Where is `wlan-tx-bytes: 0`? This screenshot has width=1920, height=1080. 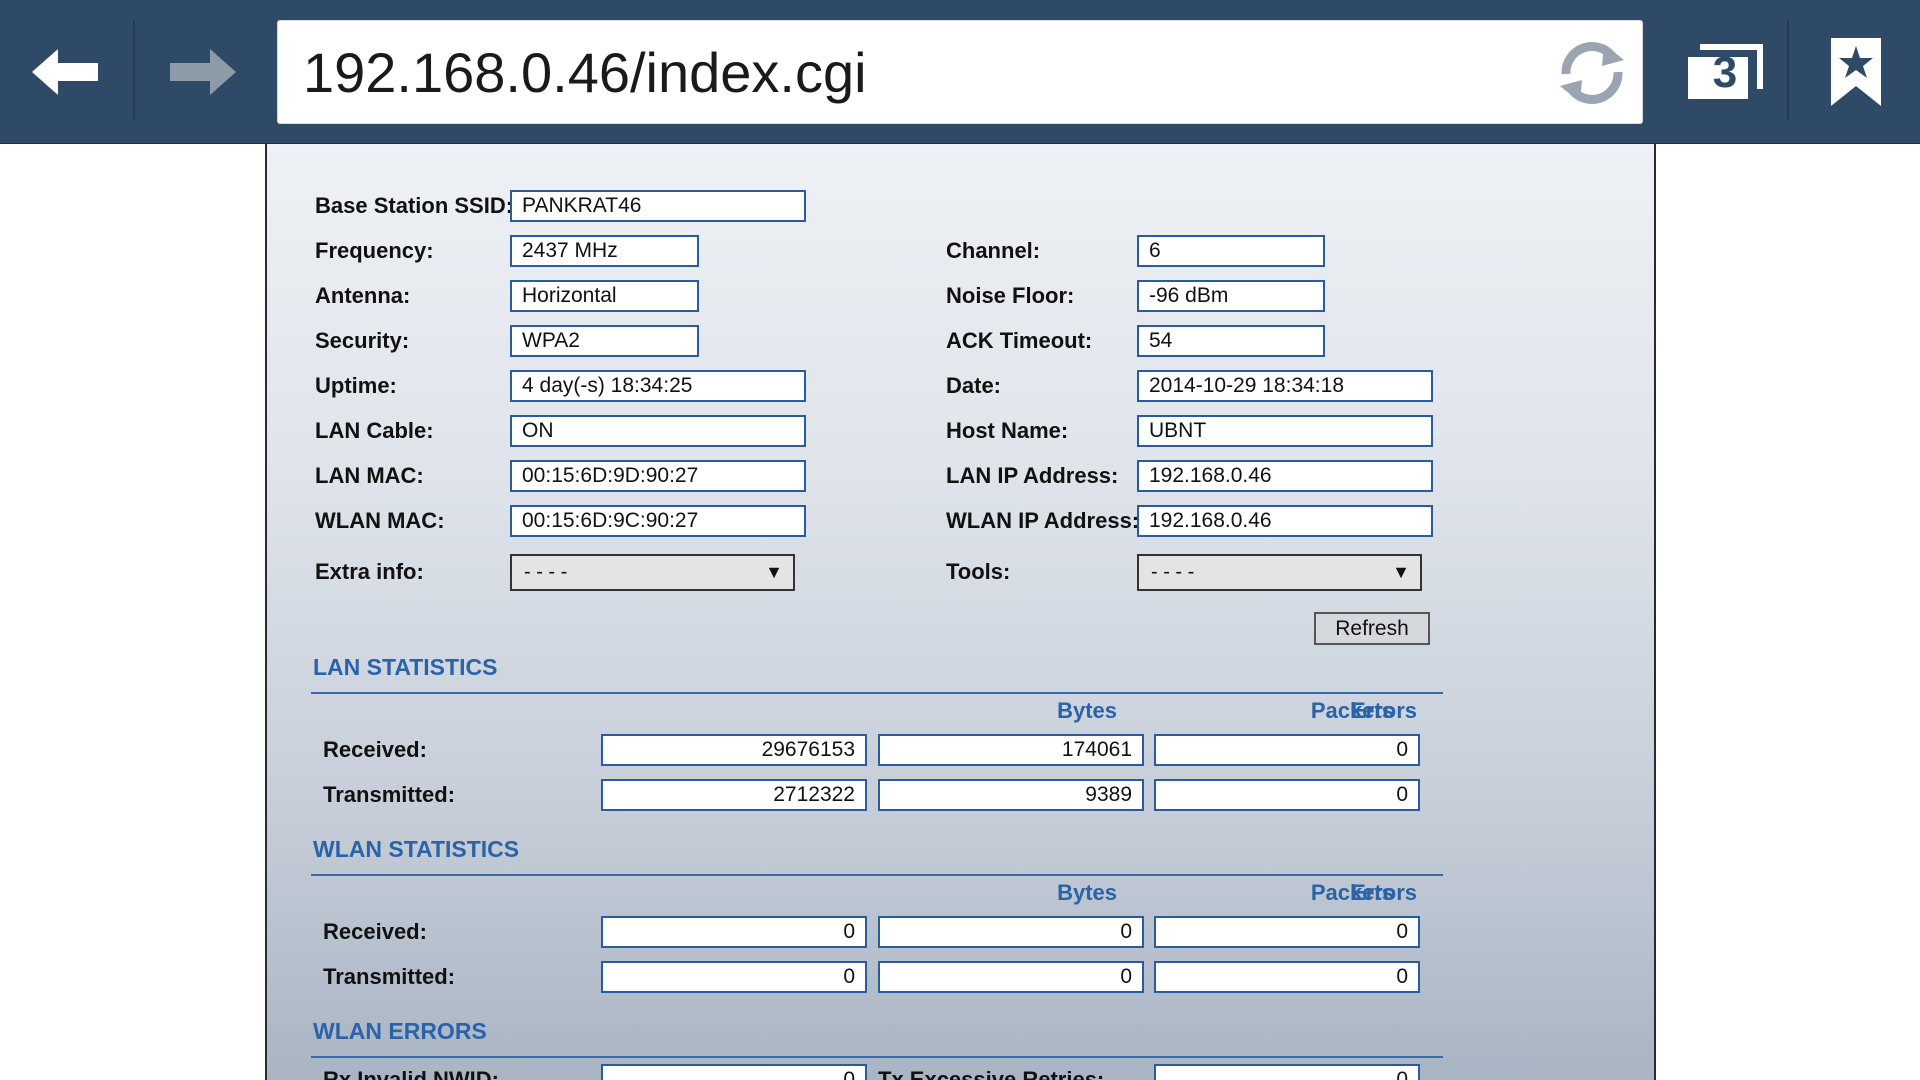
wlan-tx-bytes: 0 is located at coordinates (734, 977).